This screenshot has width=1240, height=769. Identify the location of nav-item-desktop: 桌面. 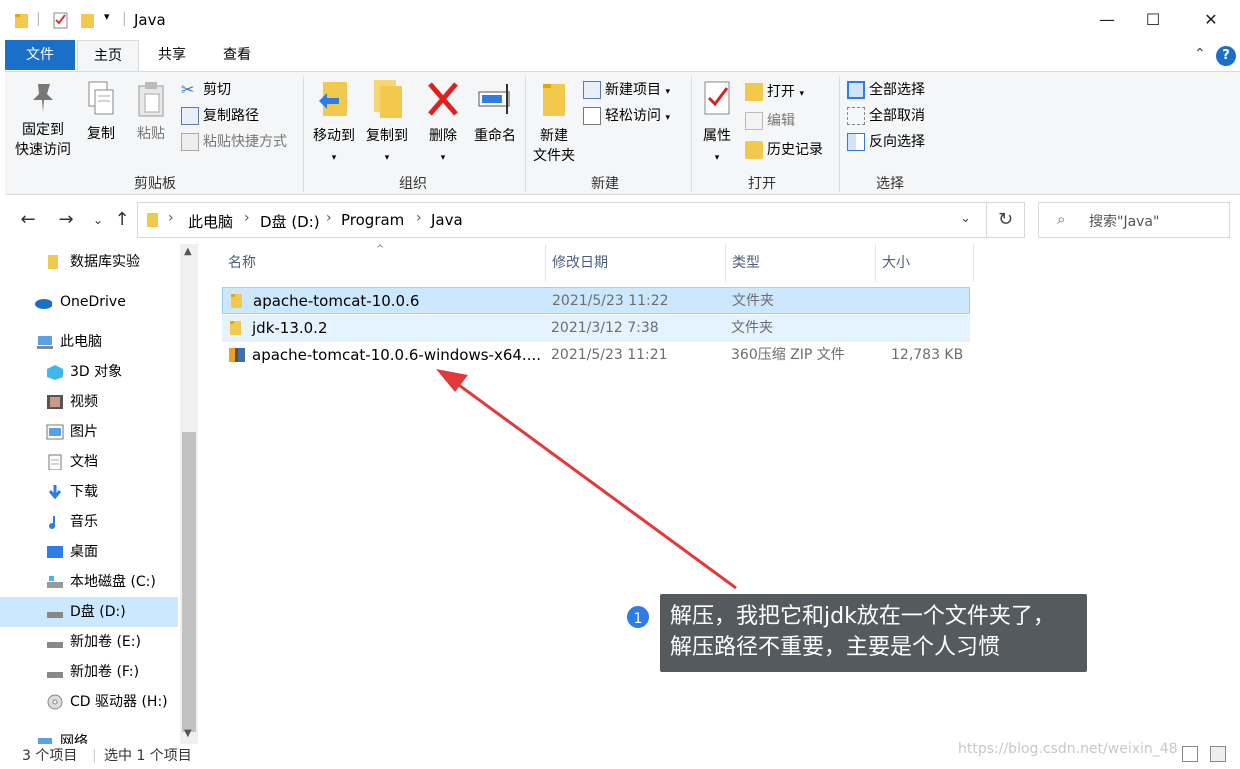
(90, 552).